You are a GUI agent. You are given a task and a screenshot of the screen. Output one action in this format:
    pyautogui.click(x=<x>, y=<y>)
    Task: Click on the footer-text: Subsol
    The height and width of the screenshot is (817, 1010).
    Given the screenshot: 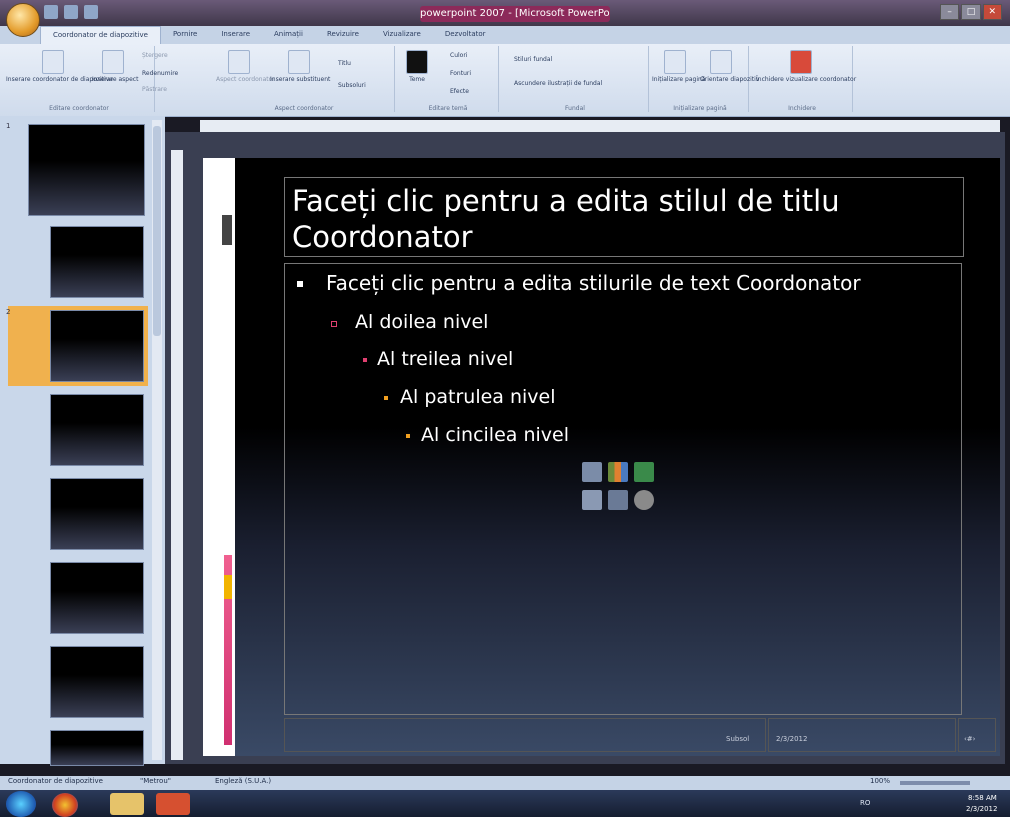 What is the action you would take?
    pyautogui.click(x=737, y=739)
    